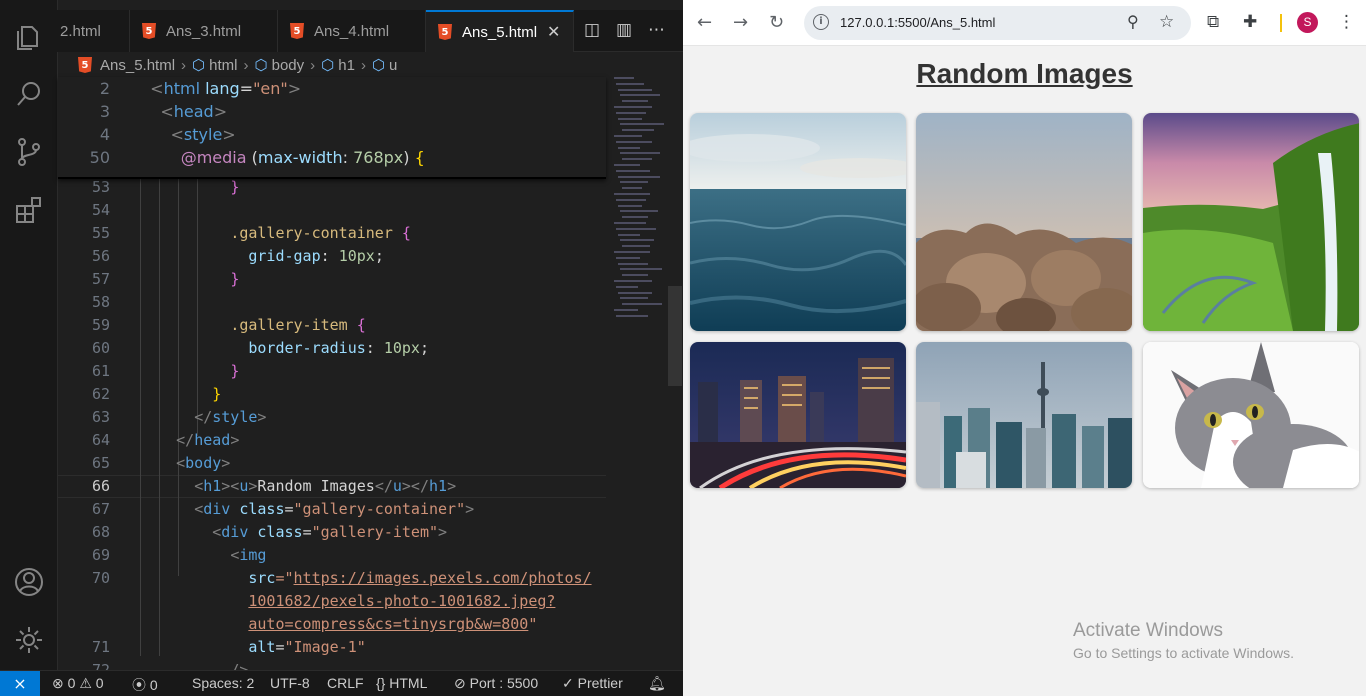 The image size is (1366, 696). Describe the element at coordinates (408, 683) in the screenshot. I see `language-label: HTML` at that location.